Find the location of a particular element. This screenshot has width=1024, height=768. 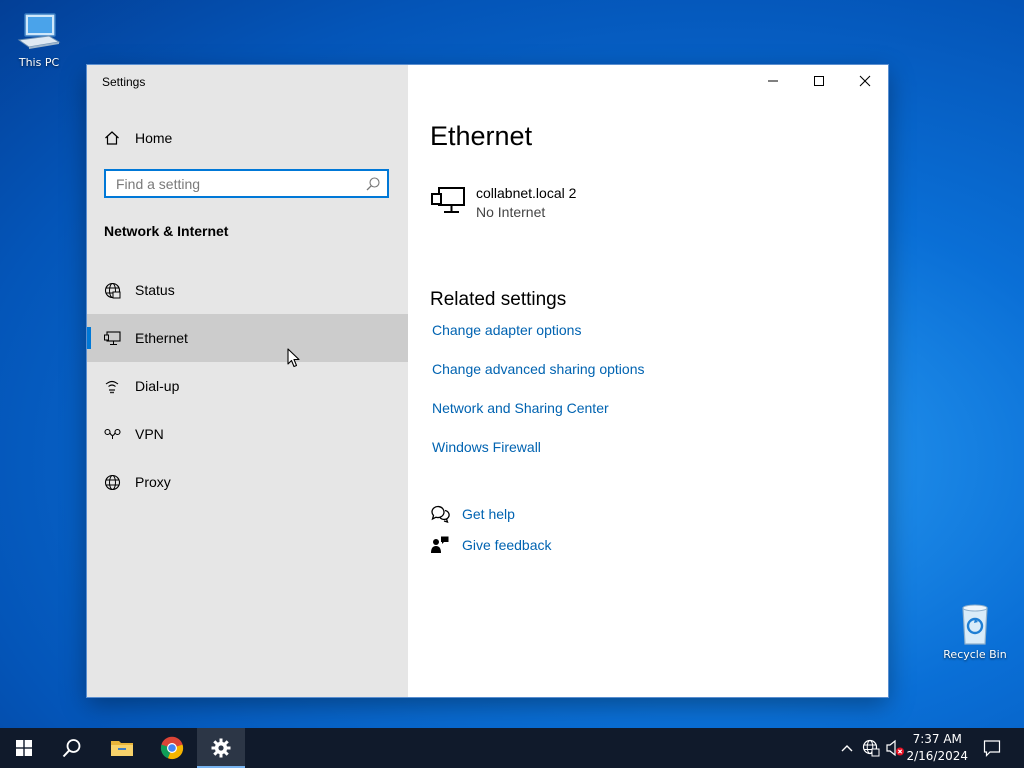

window-title: Settings is located at coordinates (124, 82).